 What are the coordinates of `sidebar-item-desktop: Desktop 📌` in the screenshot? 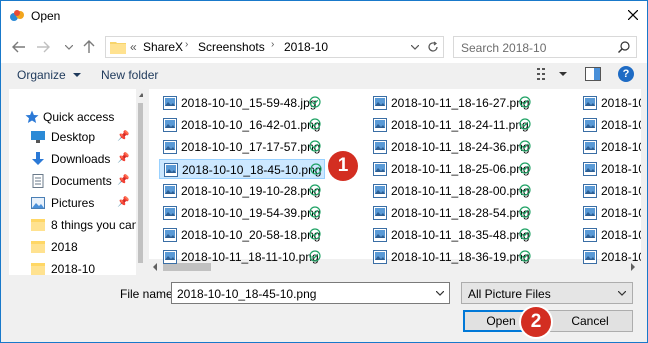 It's located at (76, 137).